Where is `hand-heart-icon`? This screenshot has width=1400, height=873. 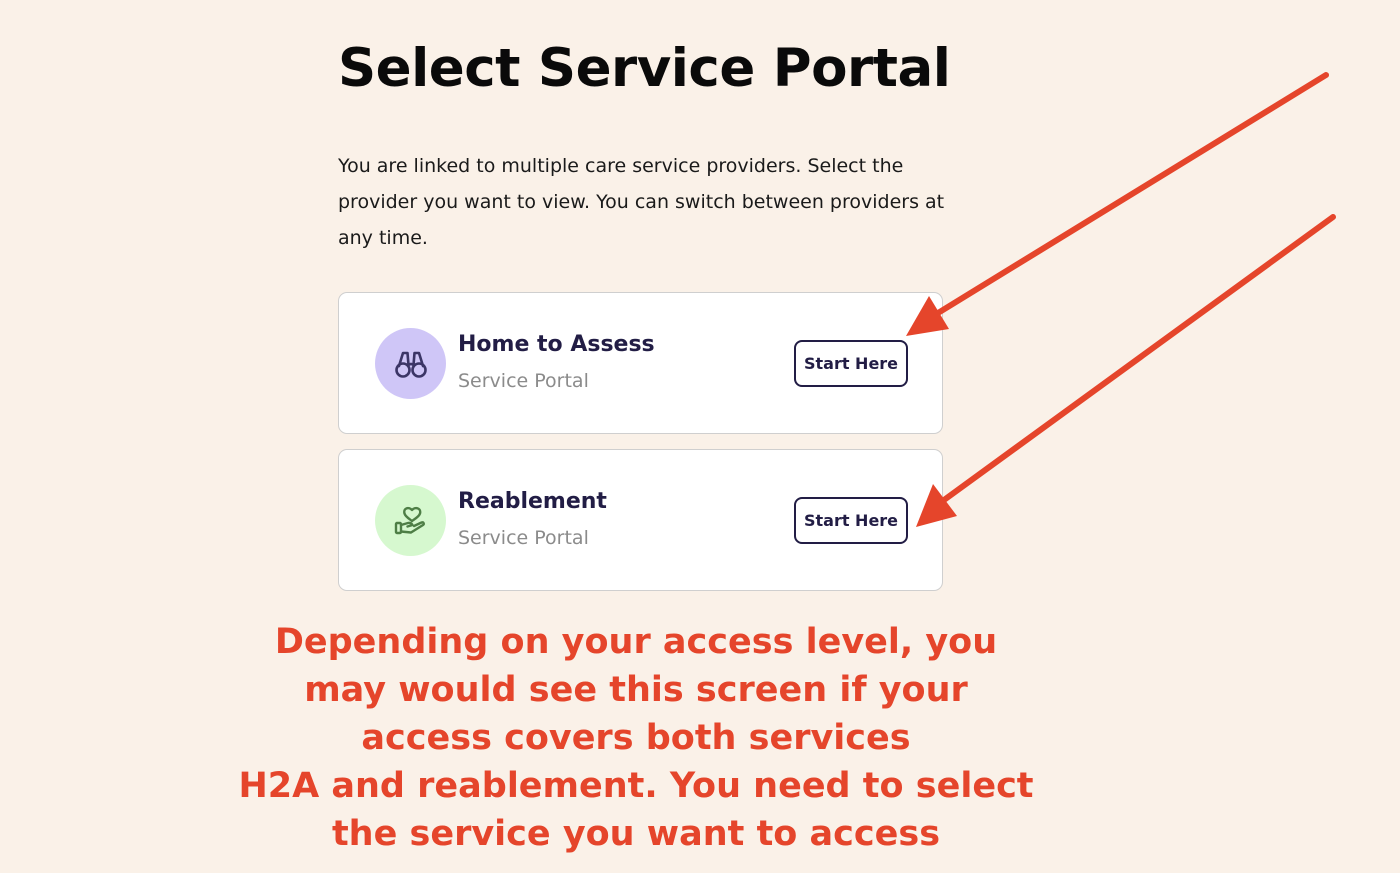 hand-heart-icon is located at coordinates (410, 520).